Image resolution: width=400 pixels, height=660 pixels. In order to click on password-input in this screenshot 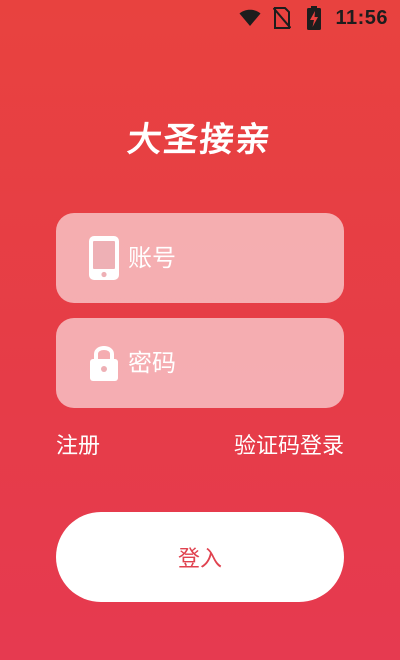, I will do `click(223, 363)`.